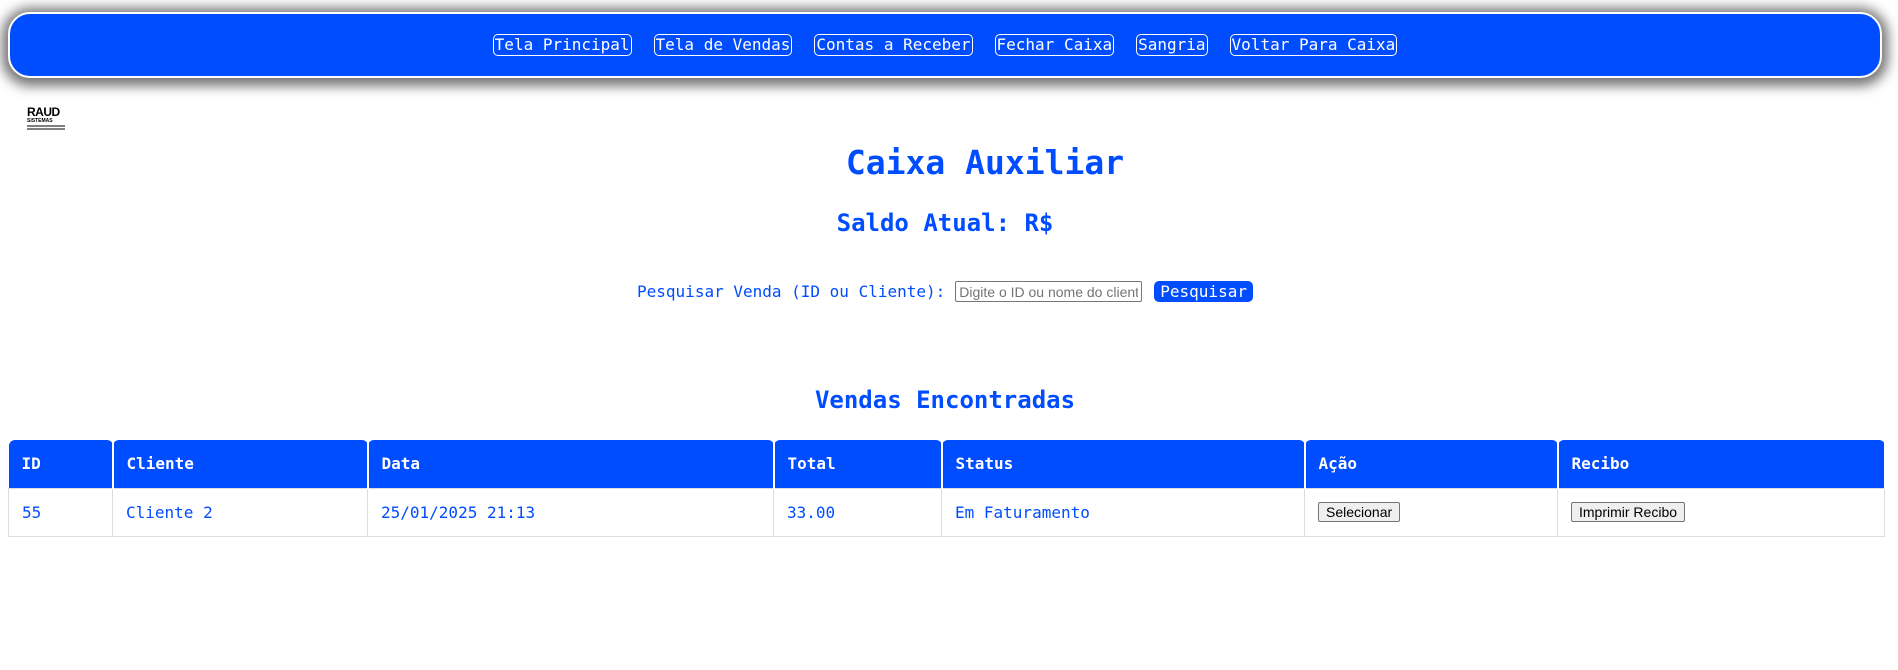 The image size is (1898, 670). What do you see at coordinates (61, 464) in the screenshot?
I see `column-header-id: ID` at bounding box center [61, 464].